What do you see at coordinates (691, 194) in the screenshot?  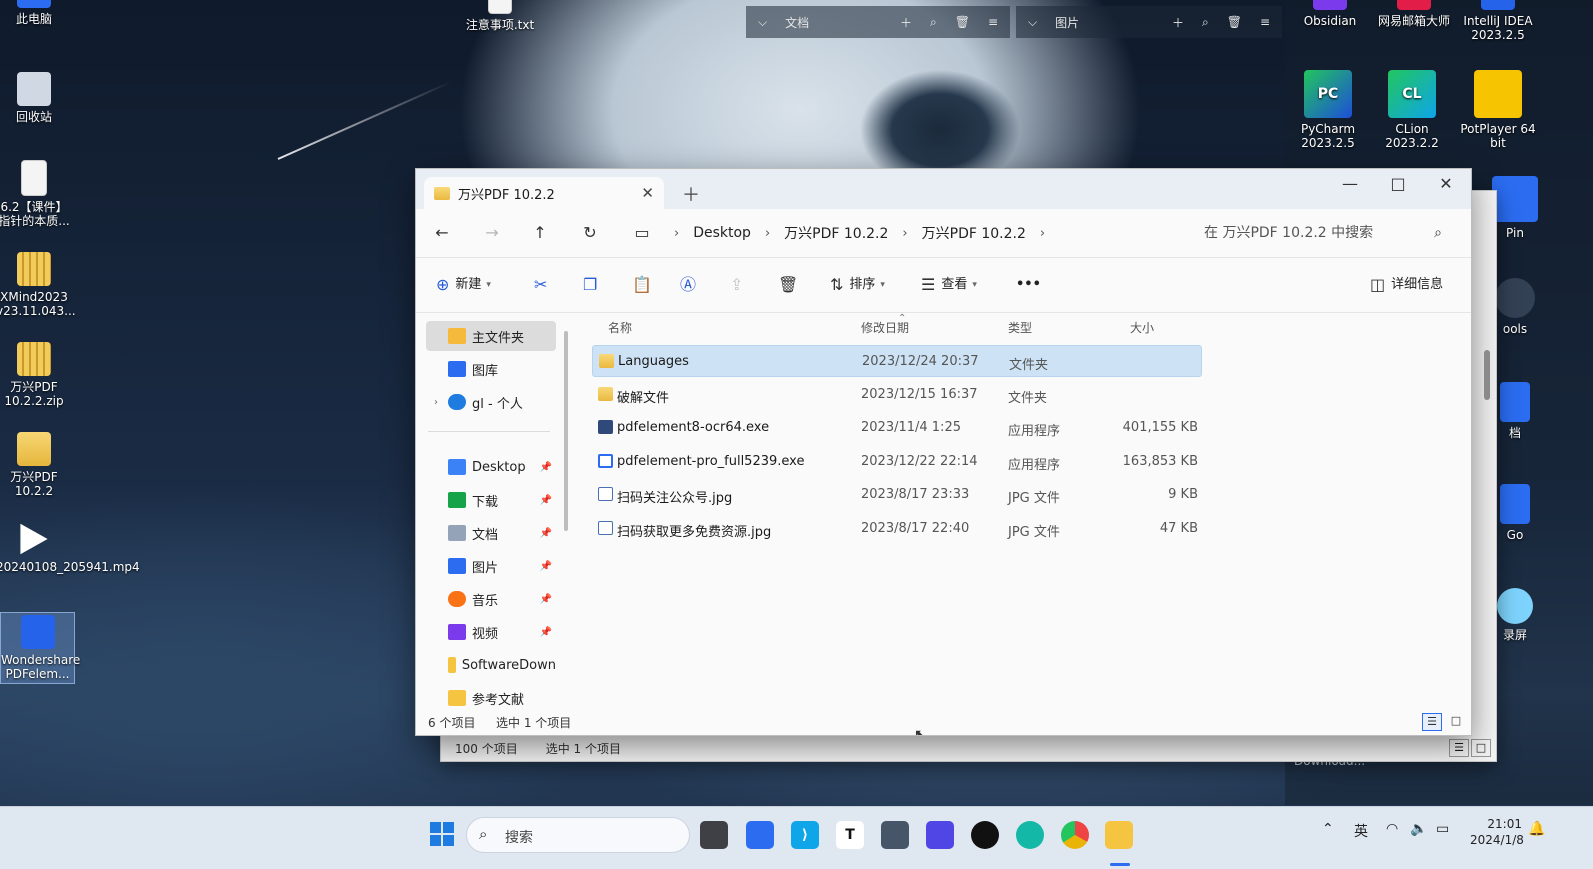 I see `new-tab-button: ＋` at bounding box center [691, 194].